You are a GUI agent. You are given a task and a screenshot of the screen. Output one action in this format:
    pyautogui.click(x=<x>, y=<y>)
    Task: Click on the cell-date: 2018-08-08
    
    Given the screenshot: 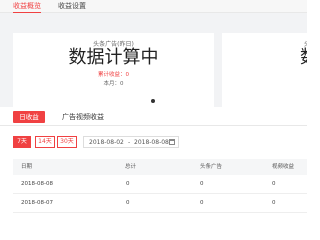 What is the action you would take?
    pyautogui.click(x=37, y=184)
    